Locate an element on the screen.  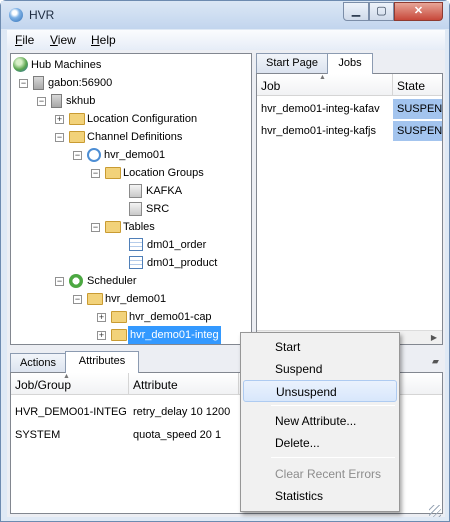
selected-node-label: hvr_demo01-integ is located at coordinates (174, 335).